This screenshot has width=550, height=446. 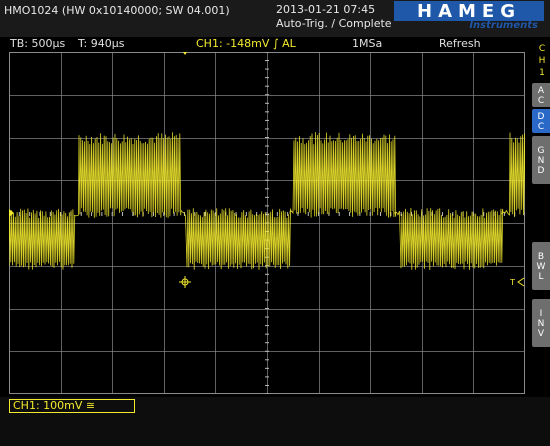 I want to click on trigger-level-label: T, so click(x=512, y=282).